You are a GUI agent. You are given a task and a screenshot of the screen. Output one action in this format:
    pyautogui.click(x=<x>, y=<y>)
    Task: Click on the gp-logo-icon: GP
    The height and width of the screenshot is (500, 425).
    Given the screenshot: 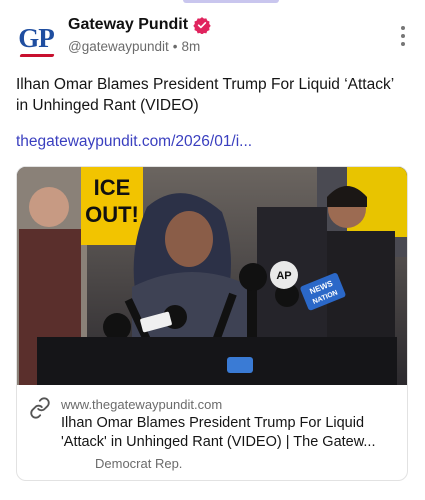 What is the action you would take?
    pyautogui.click(x=36, y=39)
    